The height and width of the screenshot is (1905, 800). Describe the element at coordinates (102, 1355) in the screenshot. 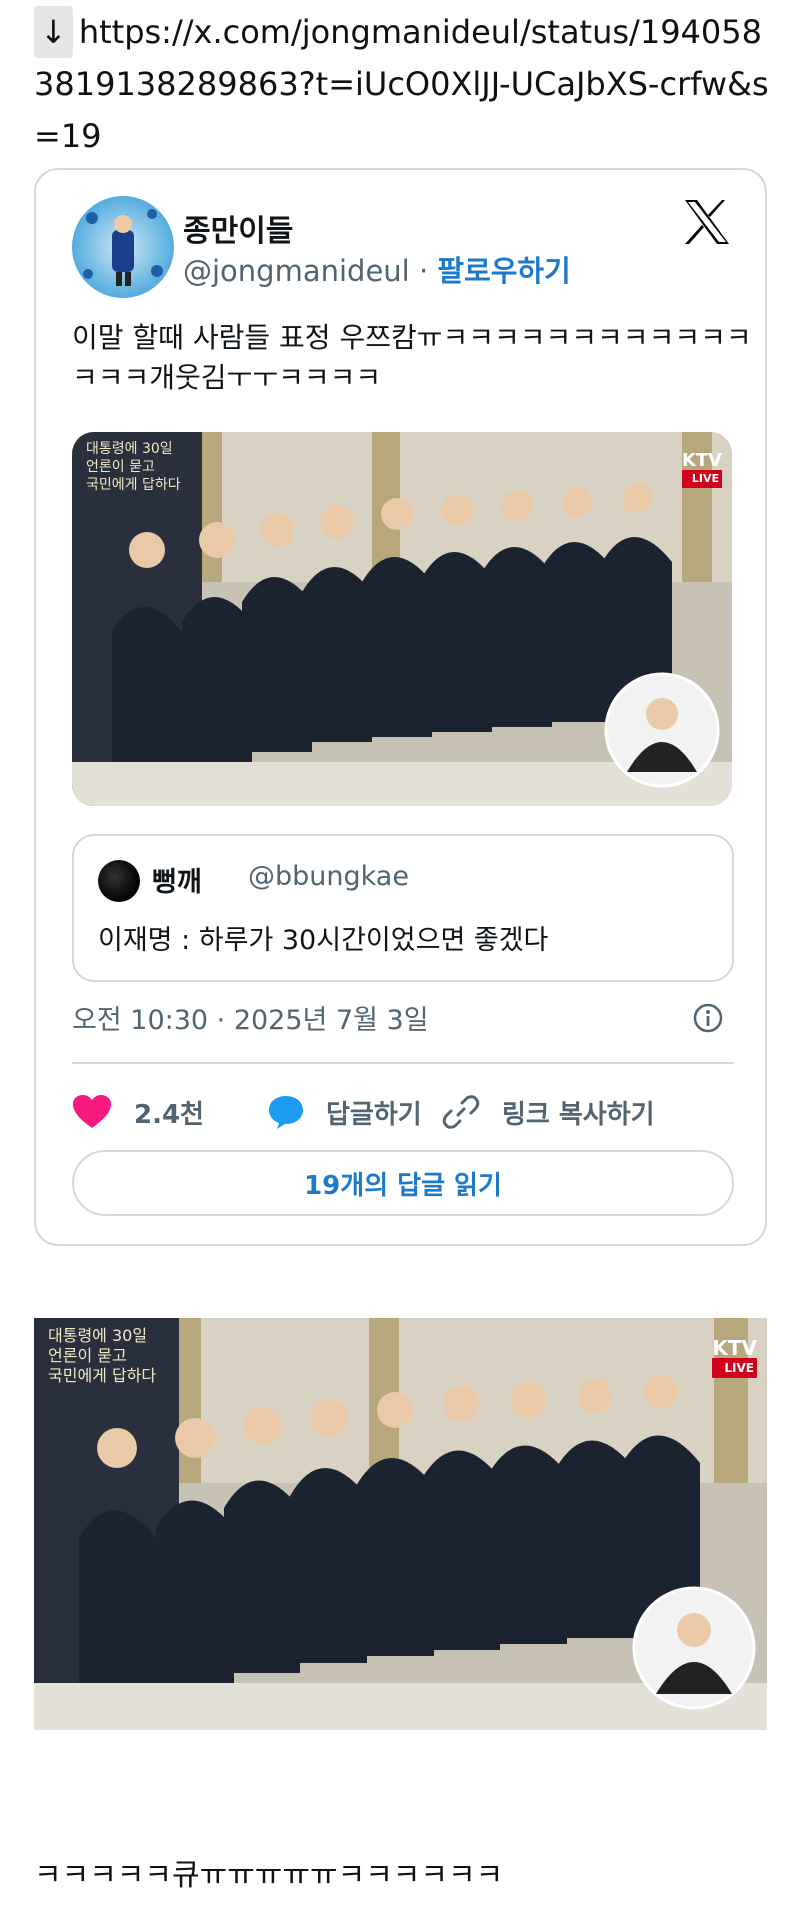

I see `broadcast-caption-large: 대통령에 30일 언론이 묻고 국민에게 답하다` at that location.